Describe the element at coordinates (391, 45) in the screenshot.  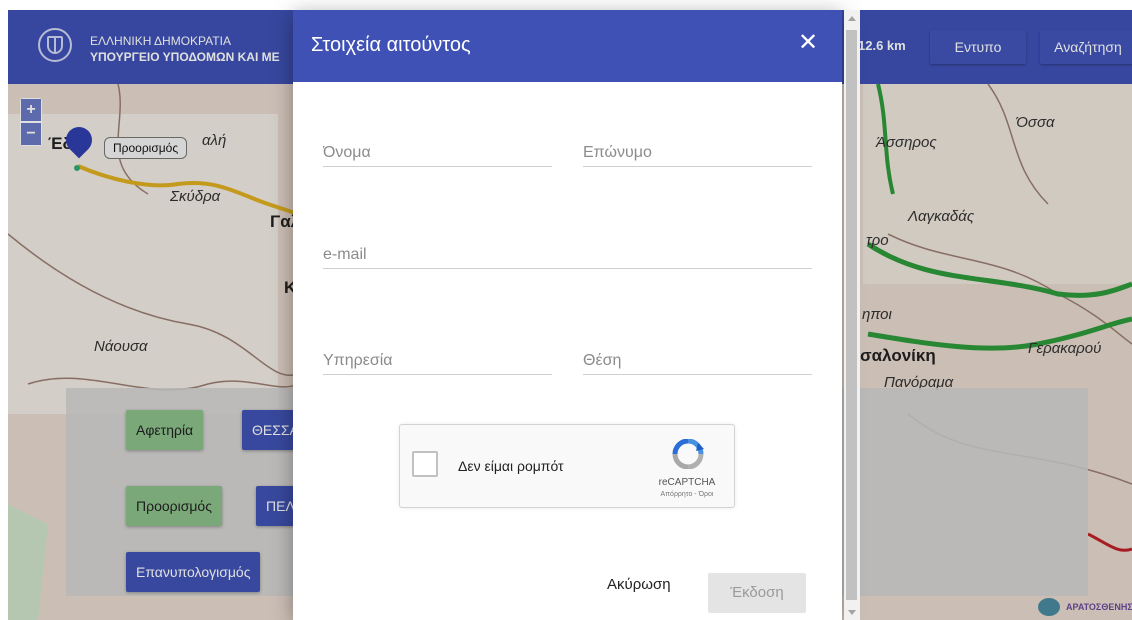
I see `modal-title: Στοιχεία αιτούντος` at that location.